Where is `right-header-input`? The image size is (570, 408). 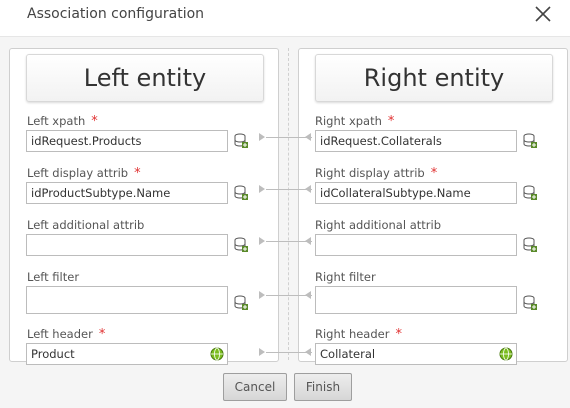 right-header-input is located at coordinates (416, 354).